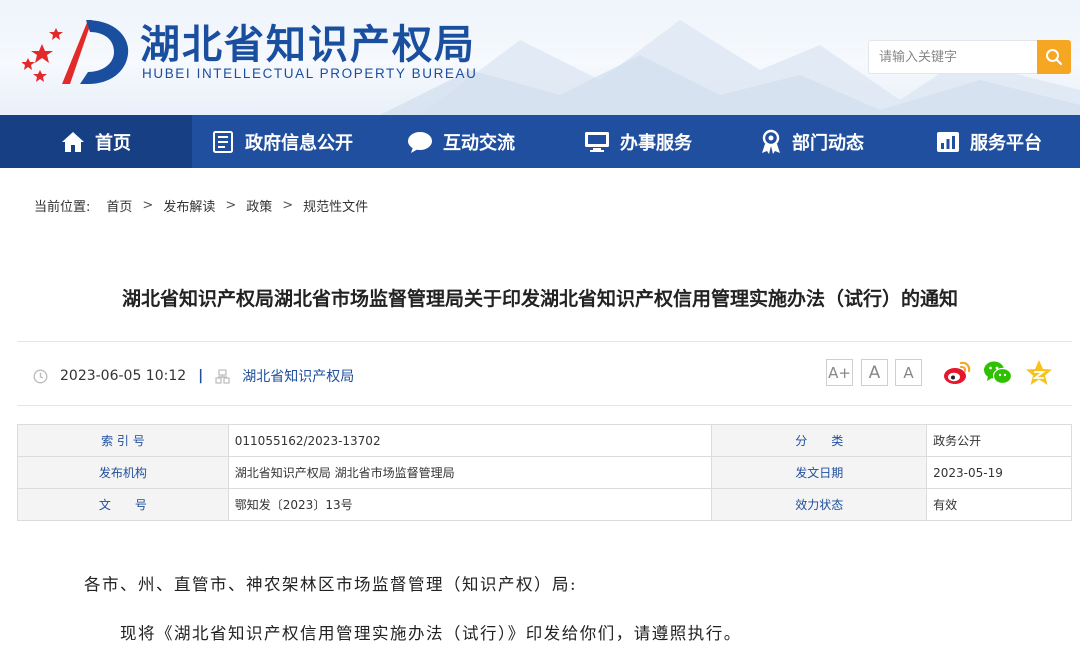  Describe the element at coordinates (222, 376) in the screenshot. I see `organization-icon` at that location.